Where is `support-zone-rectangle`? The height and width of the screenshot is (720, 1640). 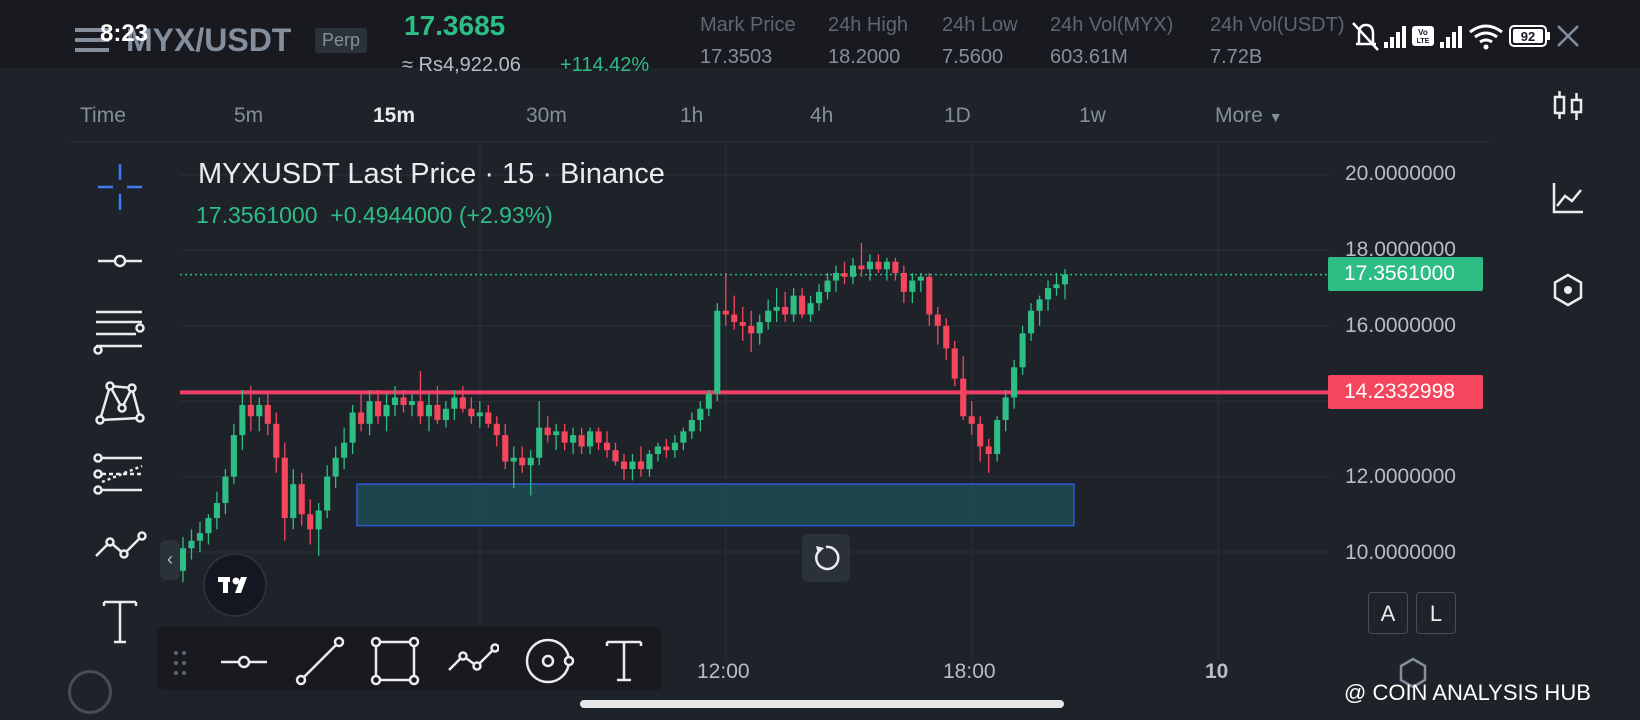
support-zone-rectangle is located at coordinates (715, 505).